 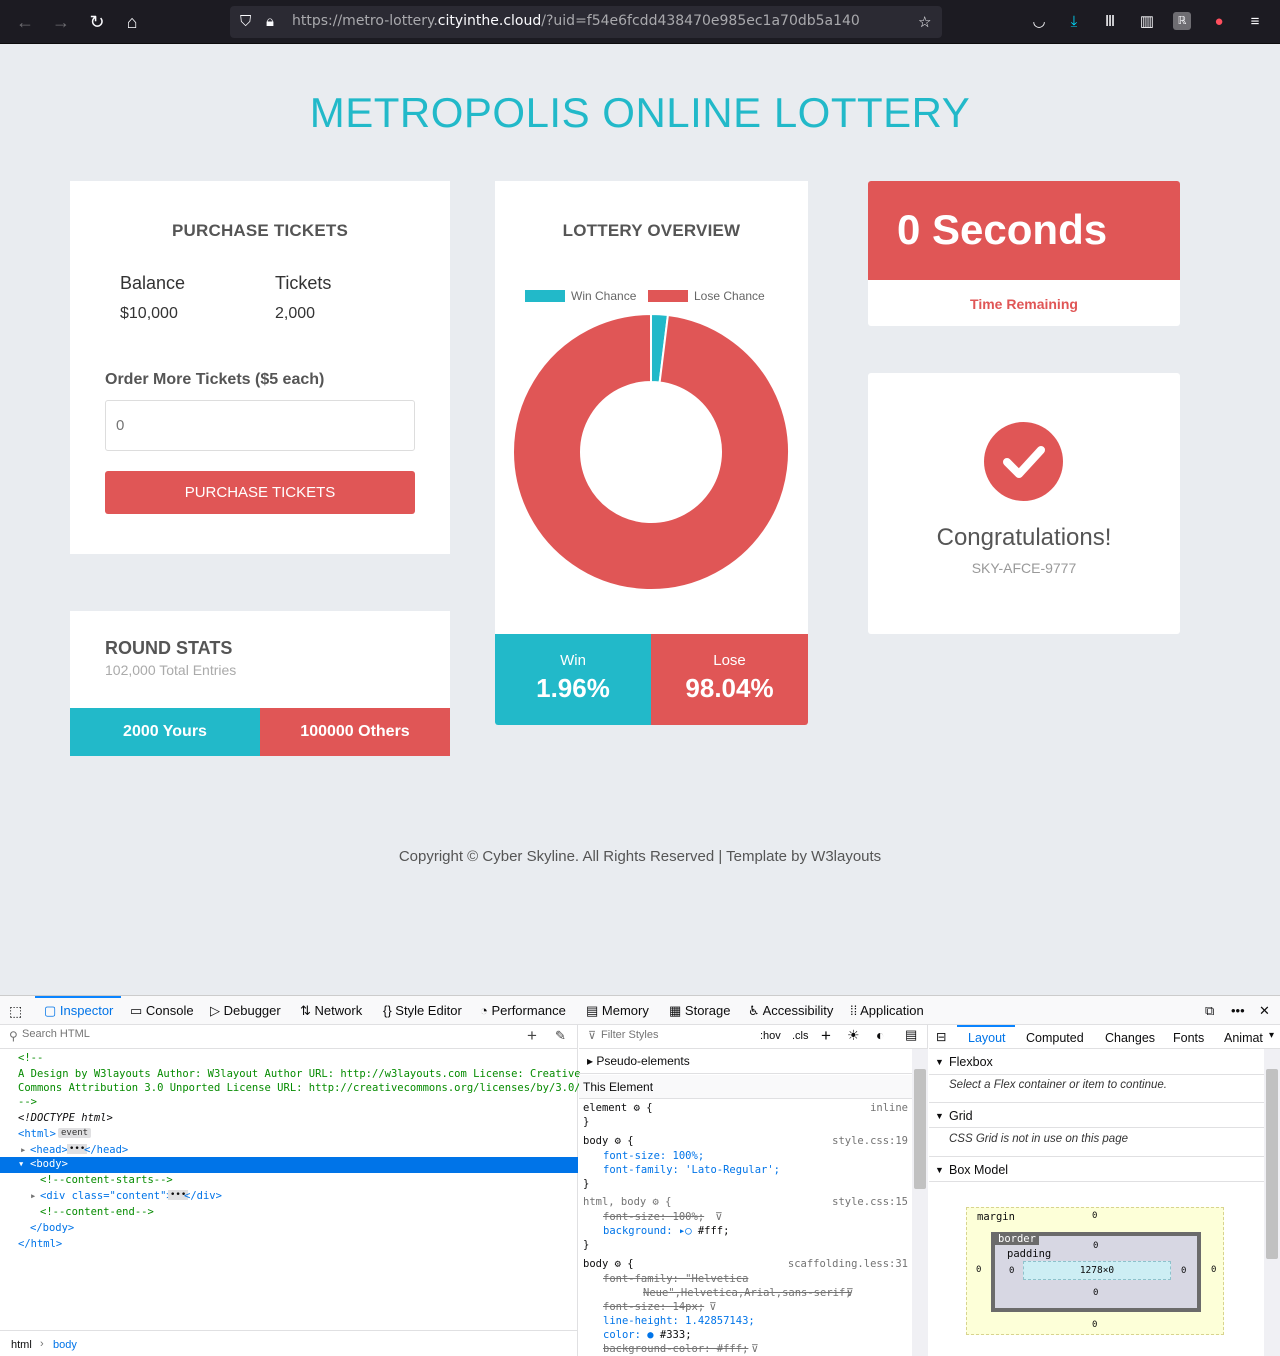 What do you see at coordinates (21, 1345) in the screenshot?
I see `breadcrumb-html: html` at bounding box center [21, 1345].